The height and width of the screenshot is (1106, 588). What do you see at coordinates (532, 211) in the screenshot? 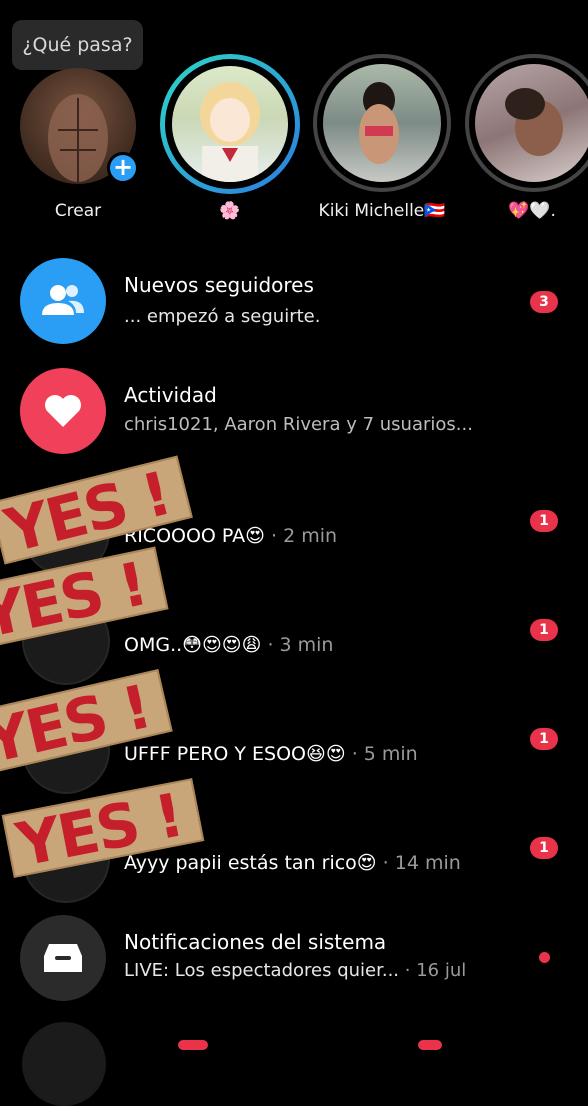
I see `story-label-4: 💖🤍.` at bounding box center [532, 211].